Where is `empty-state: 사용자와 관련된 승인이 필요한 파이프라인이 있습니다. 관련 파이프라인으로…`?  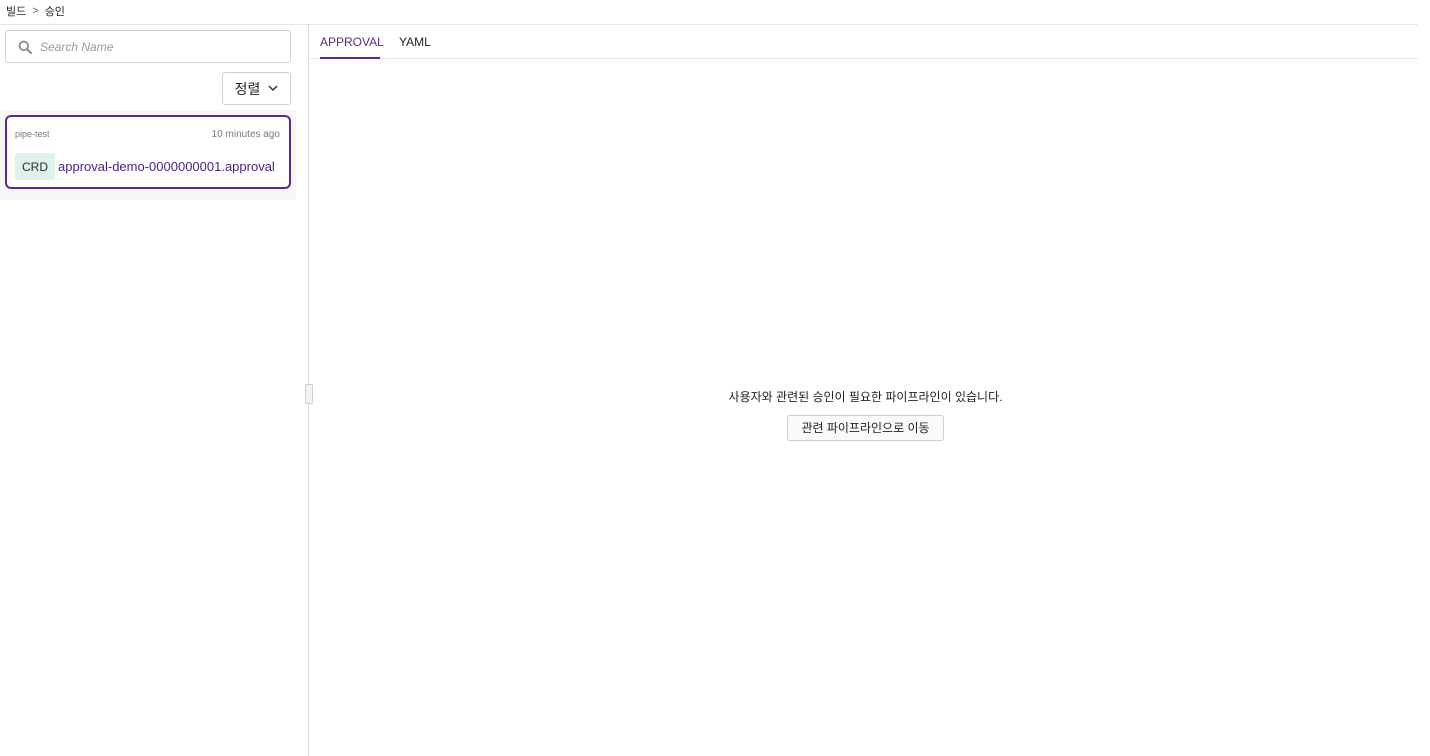
empty-state: 사용자와 관련된 승인이 필요한 파이프라인이 있습니다. 관련 파이프라인으로… is located at coordinates (865, 414).